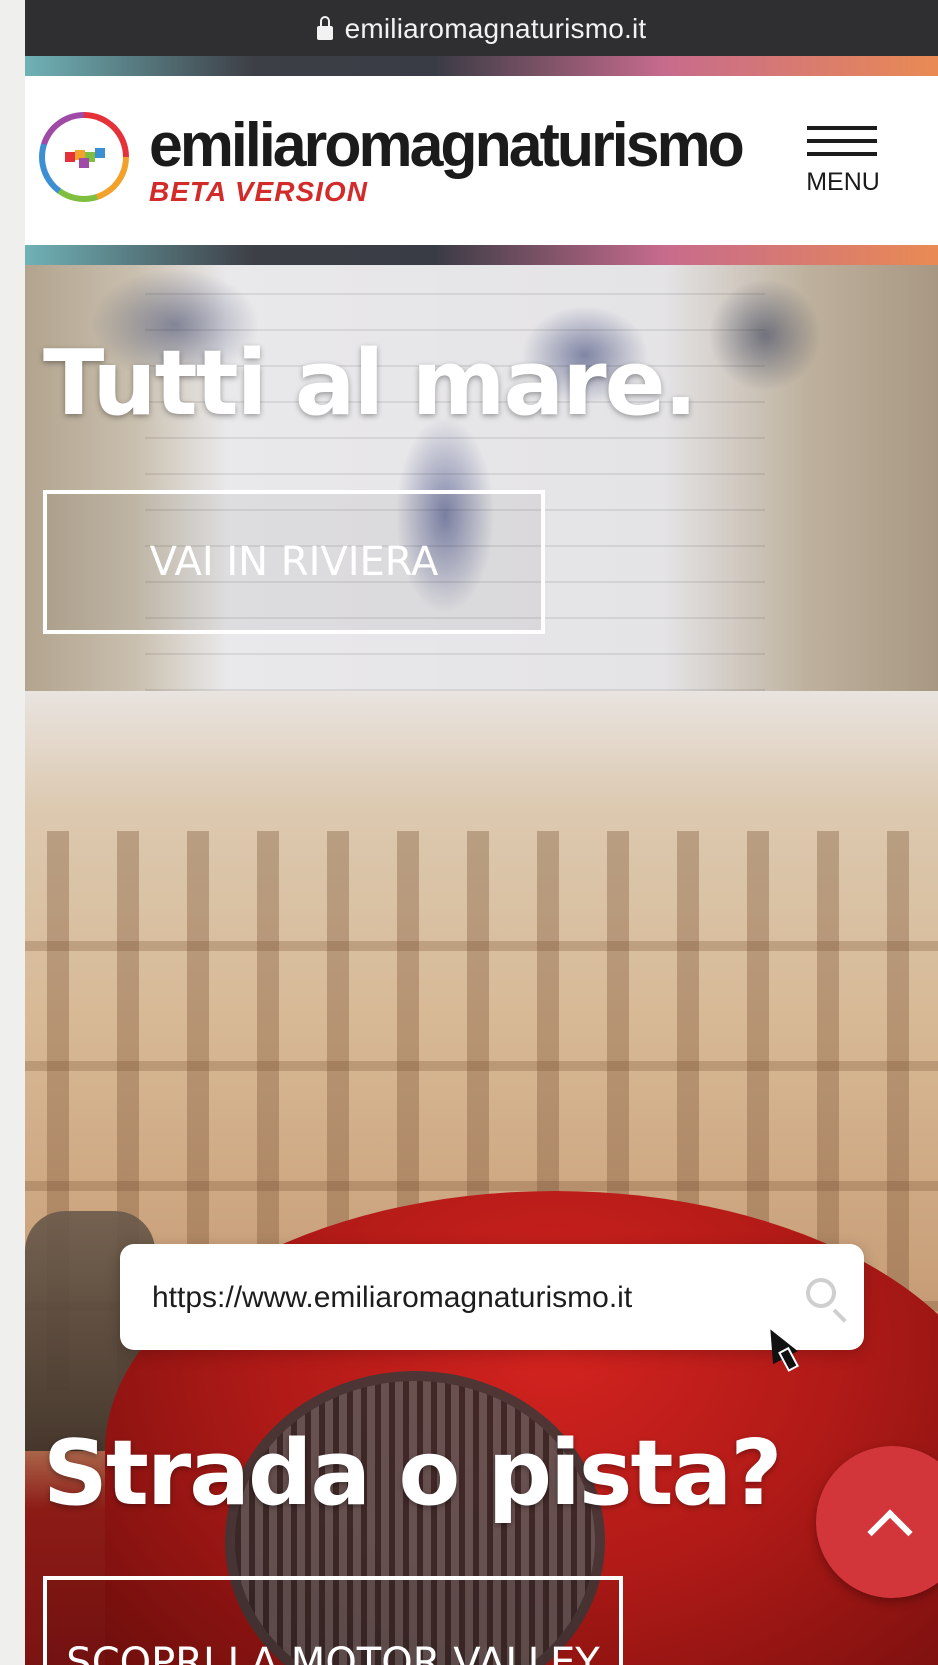  I want to click on lock-icon, so click(324, 28).